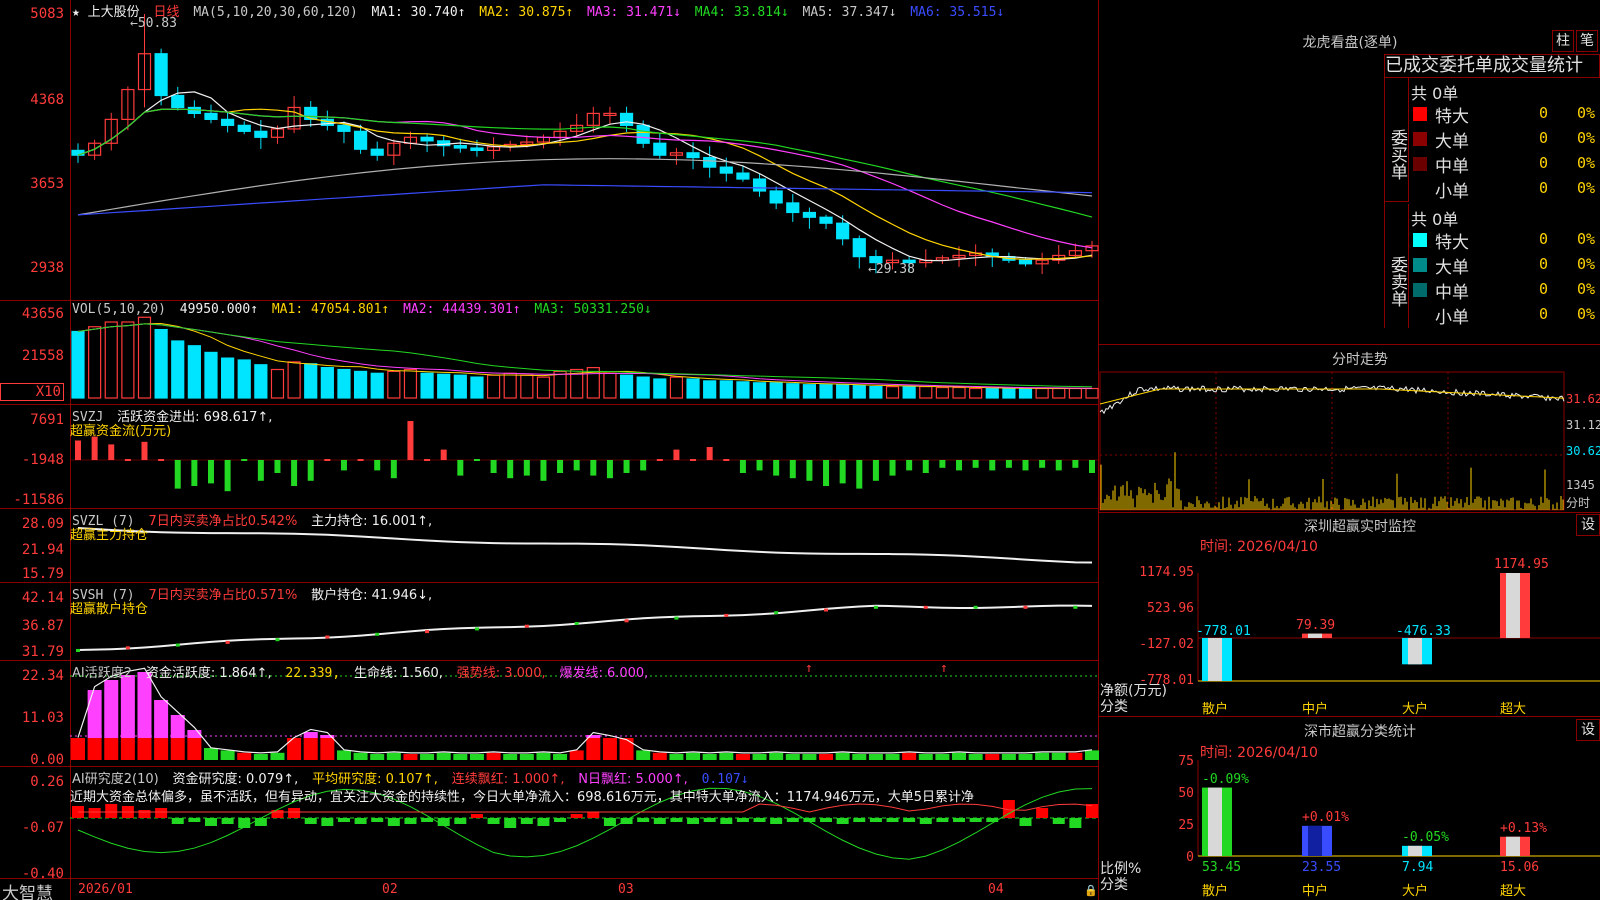  What do you see at coordinates (1492, 66) in the screenshot?
I see `longhu-subtitle: 已成交委托单成交量统计` at bounding box center [1492, 66].